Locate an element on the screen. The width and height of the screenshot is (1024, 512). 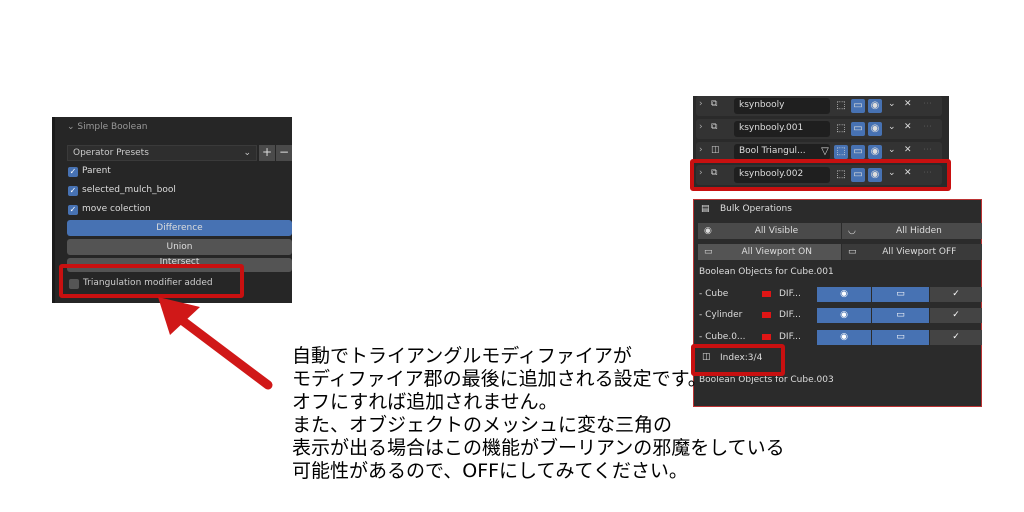
object-name: - Cube is located at coordinates (713, 294).